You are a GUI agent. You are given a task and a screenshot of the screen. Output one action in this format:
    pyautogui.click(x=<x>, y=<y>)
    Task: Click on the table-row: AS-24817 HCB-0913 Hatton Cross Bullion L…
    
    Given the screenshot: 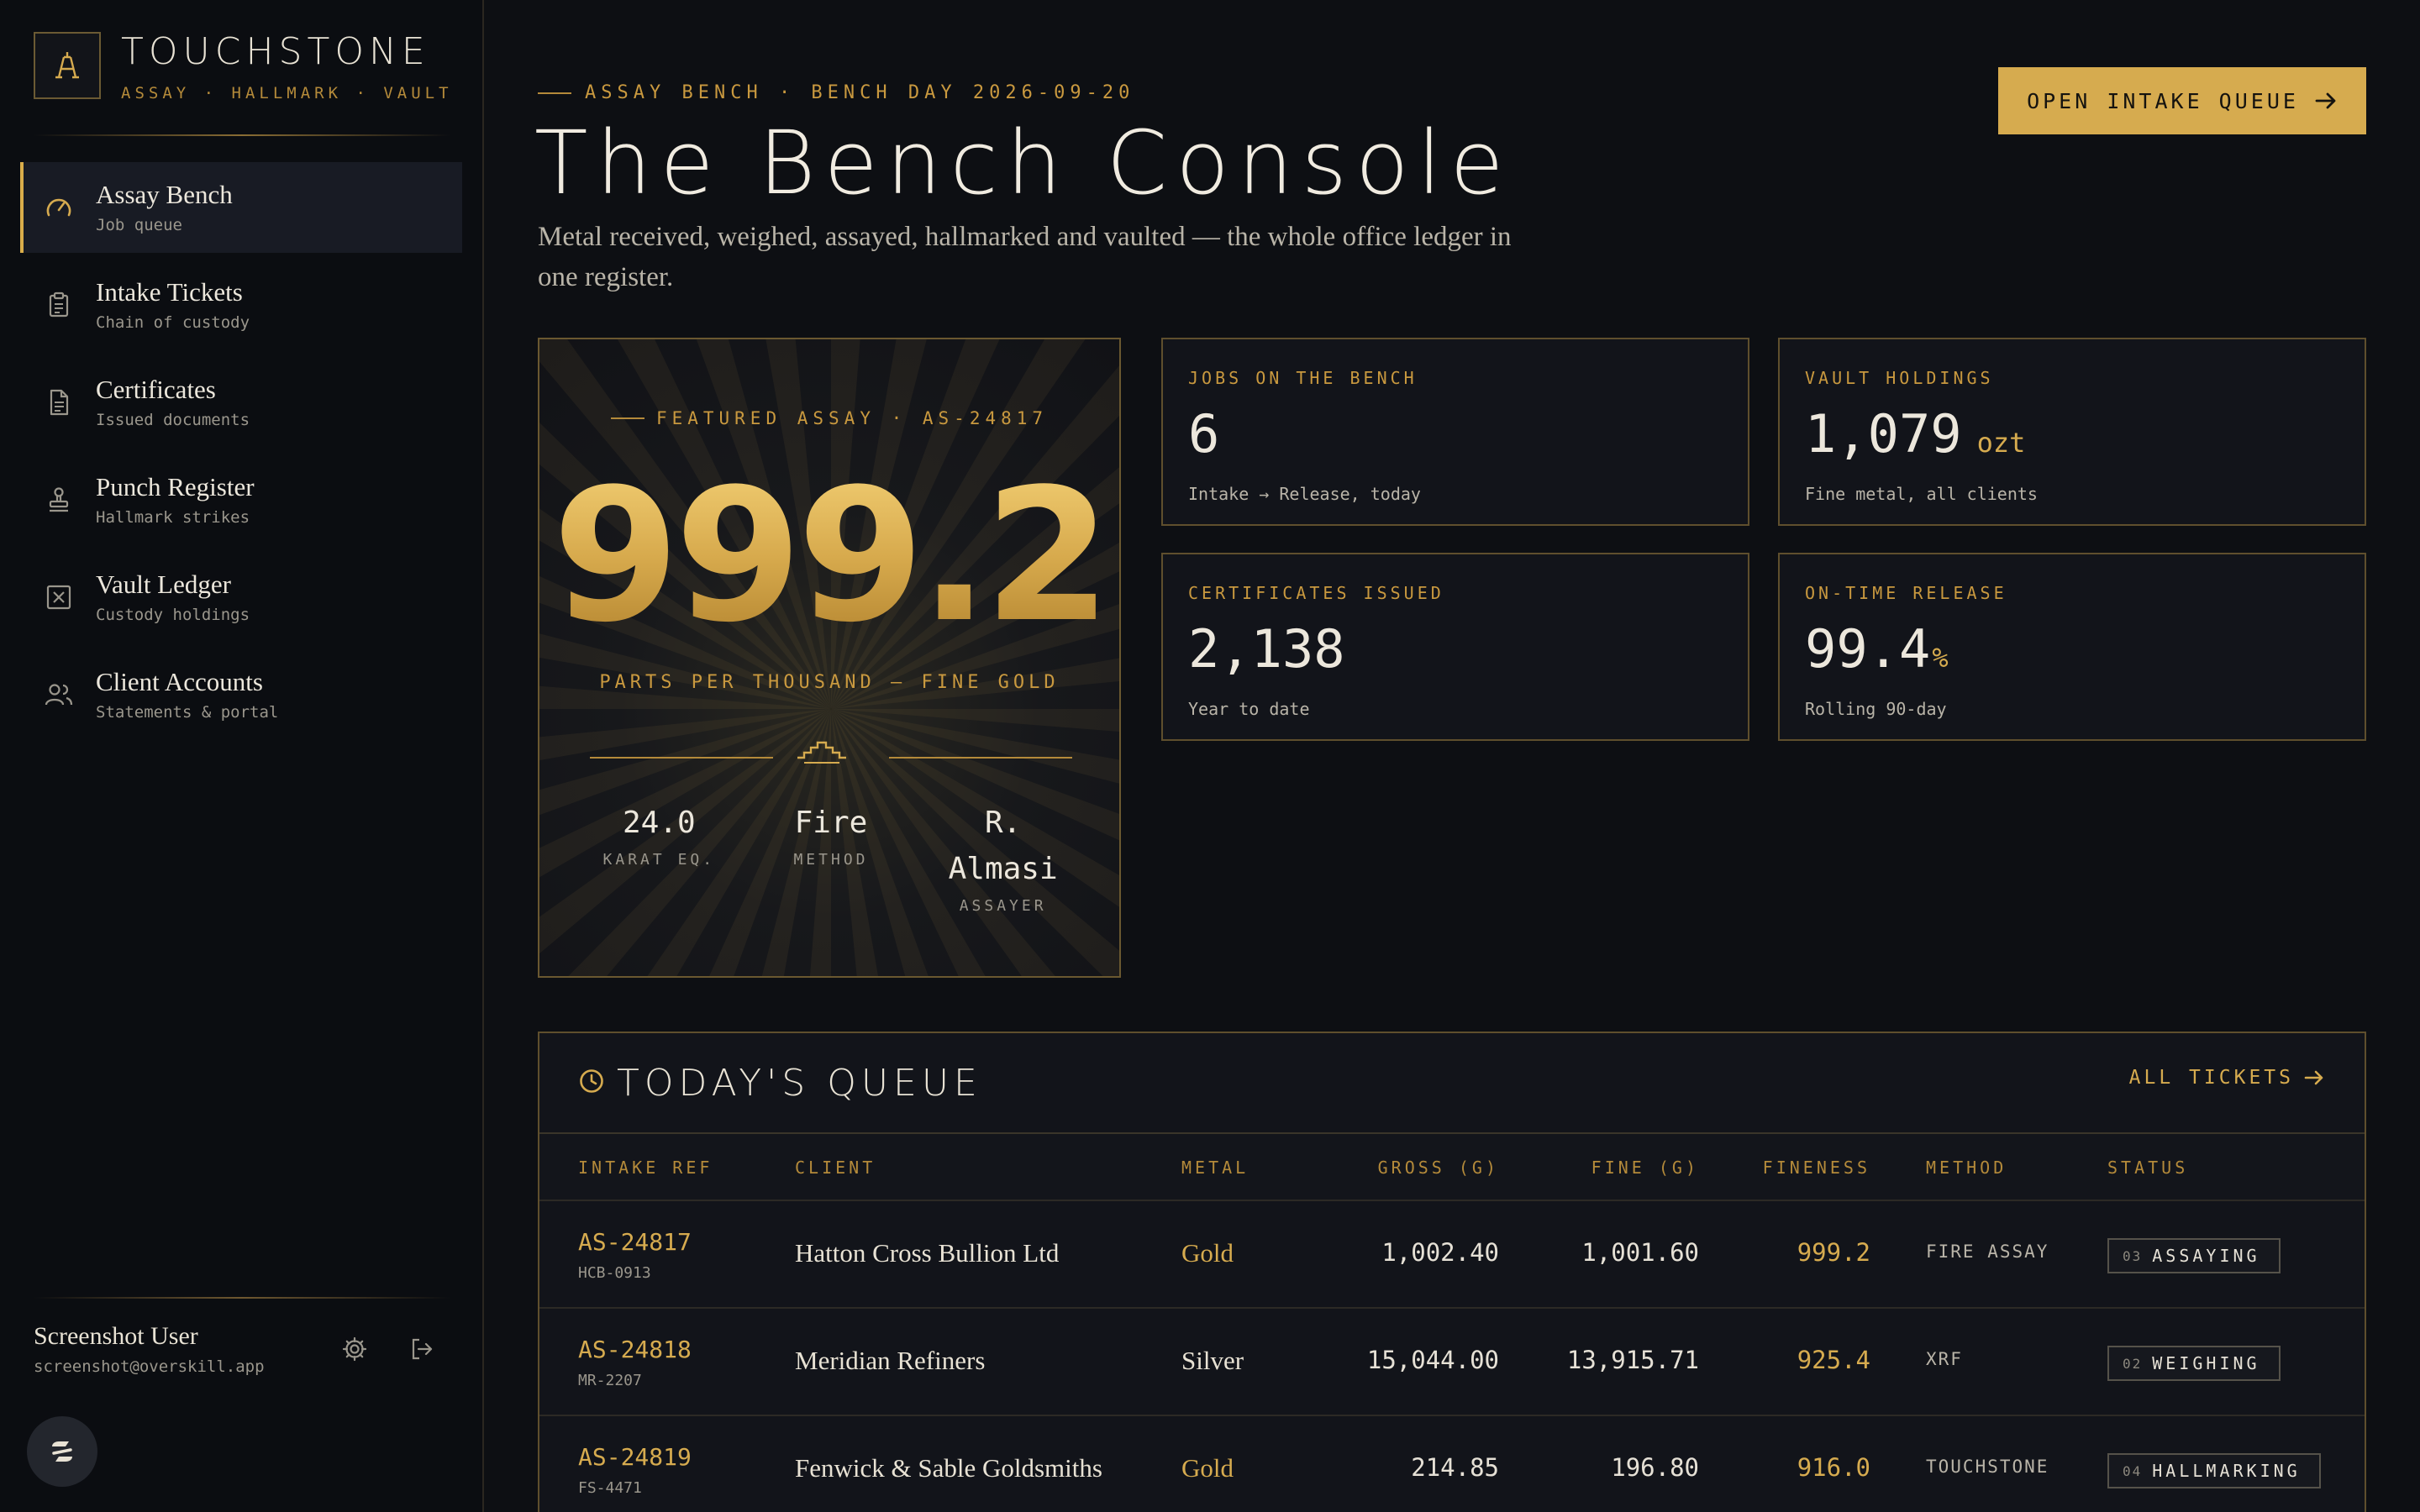 What is the action you would take?
    pyautogui.click(x=1452, y=1255)
    